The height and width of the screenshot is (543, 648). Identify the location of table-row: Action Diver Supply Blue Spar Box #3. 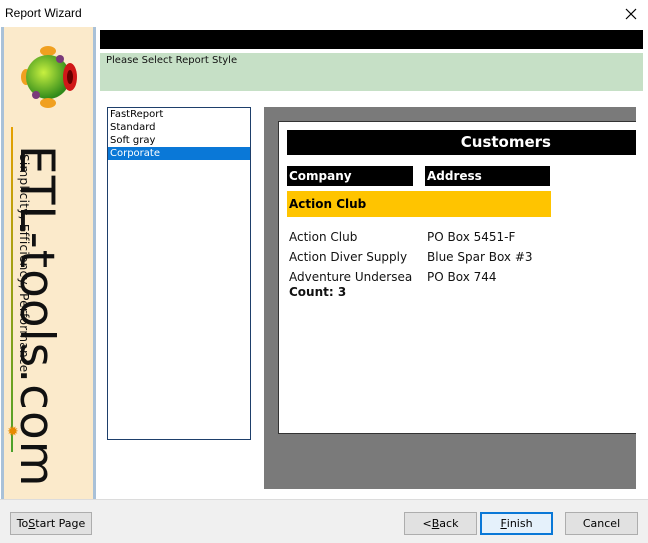
(457, 258).